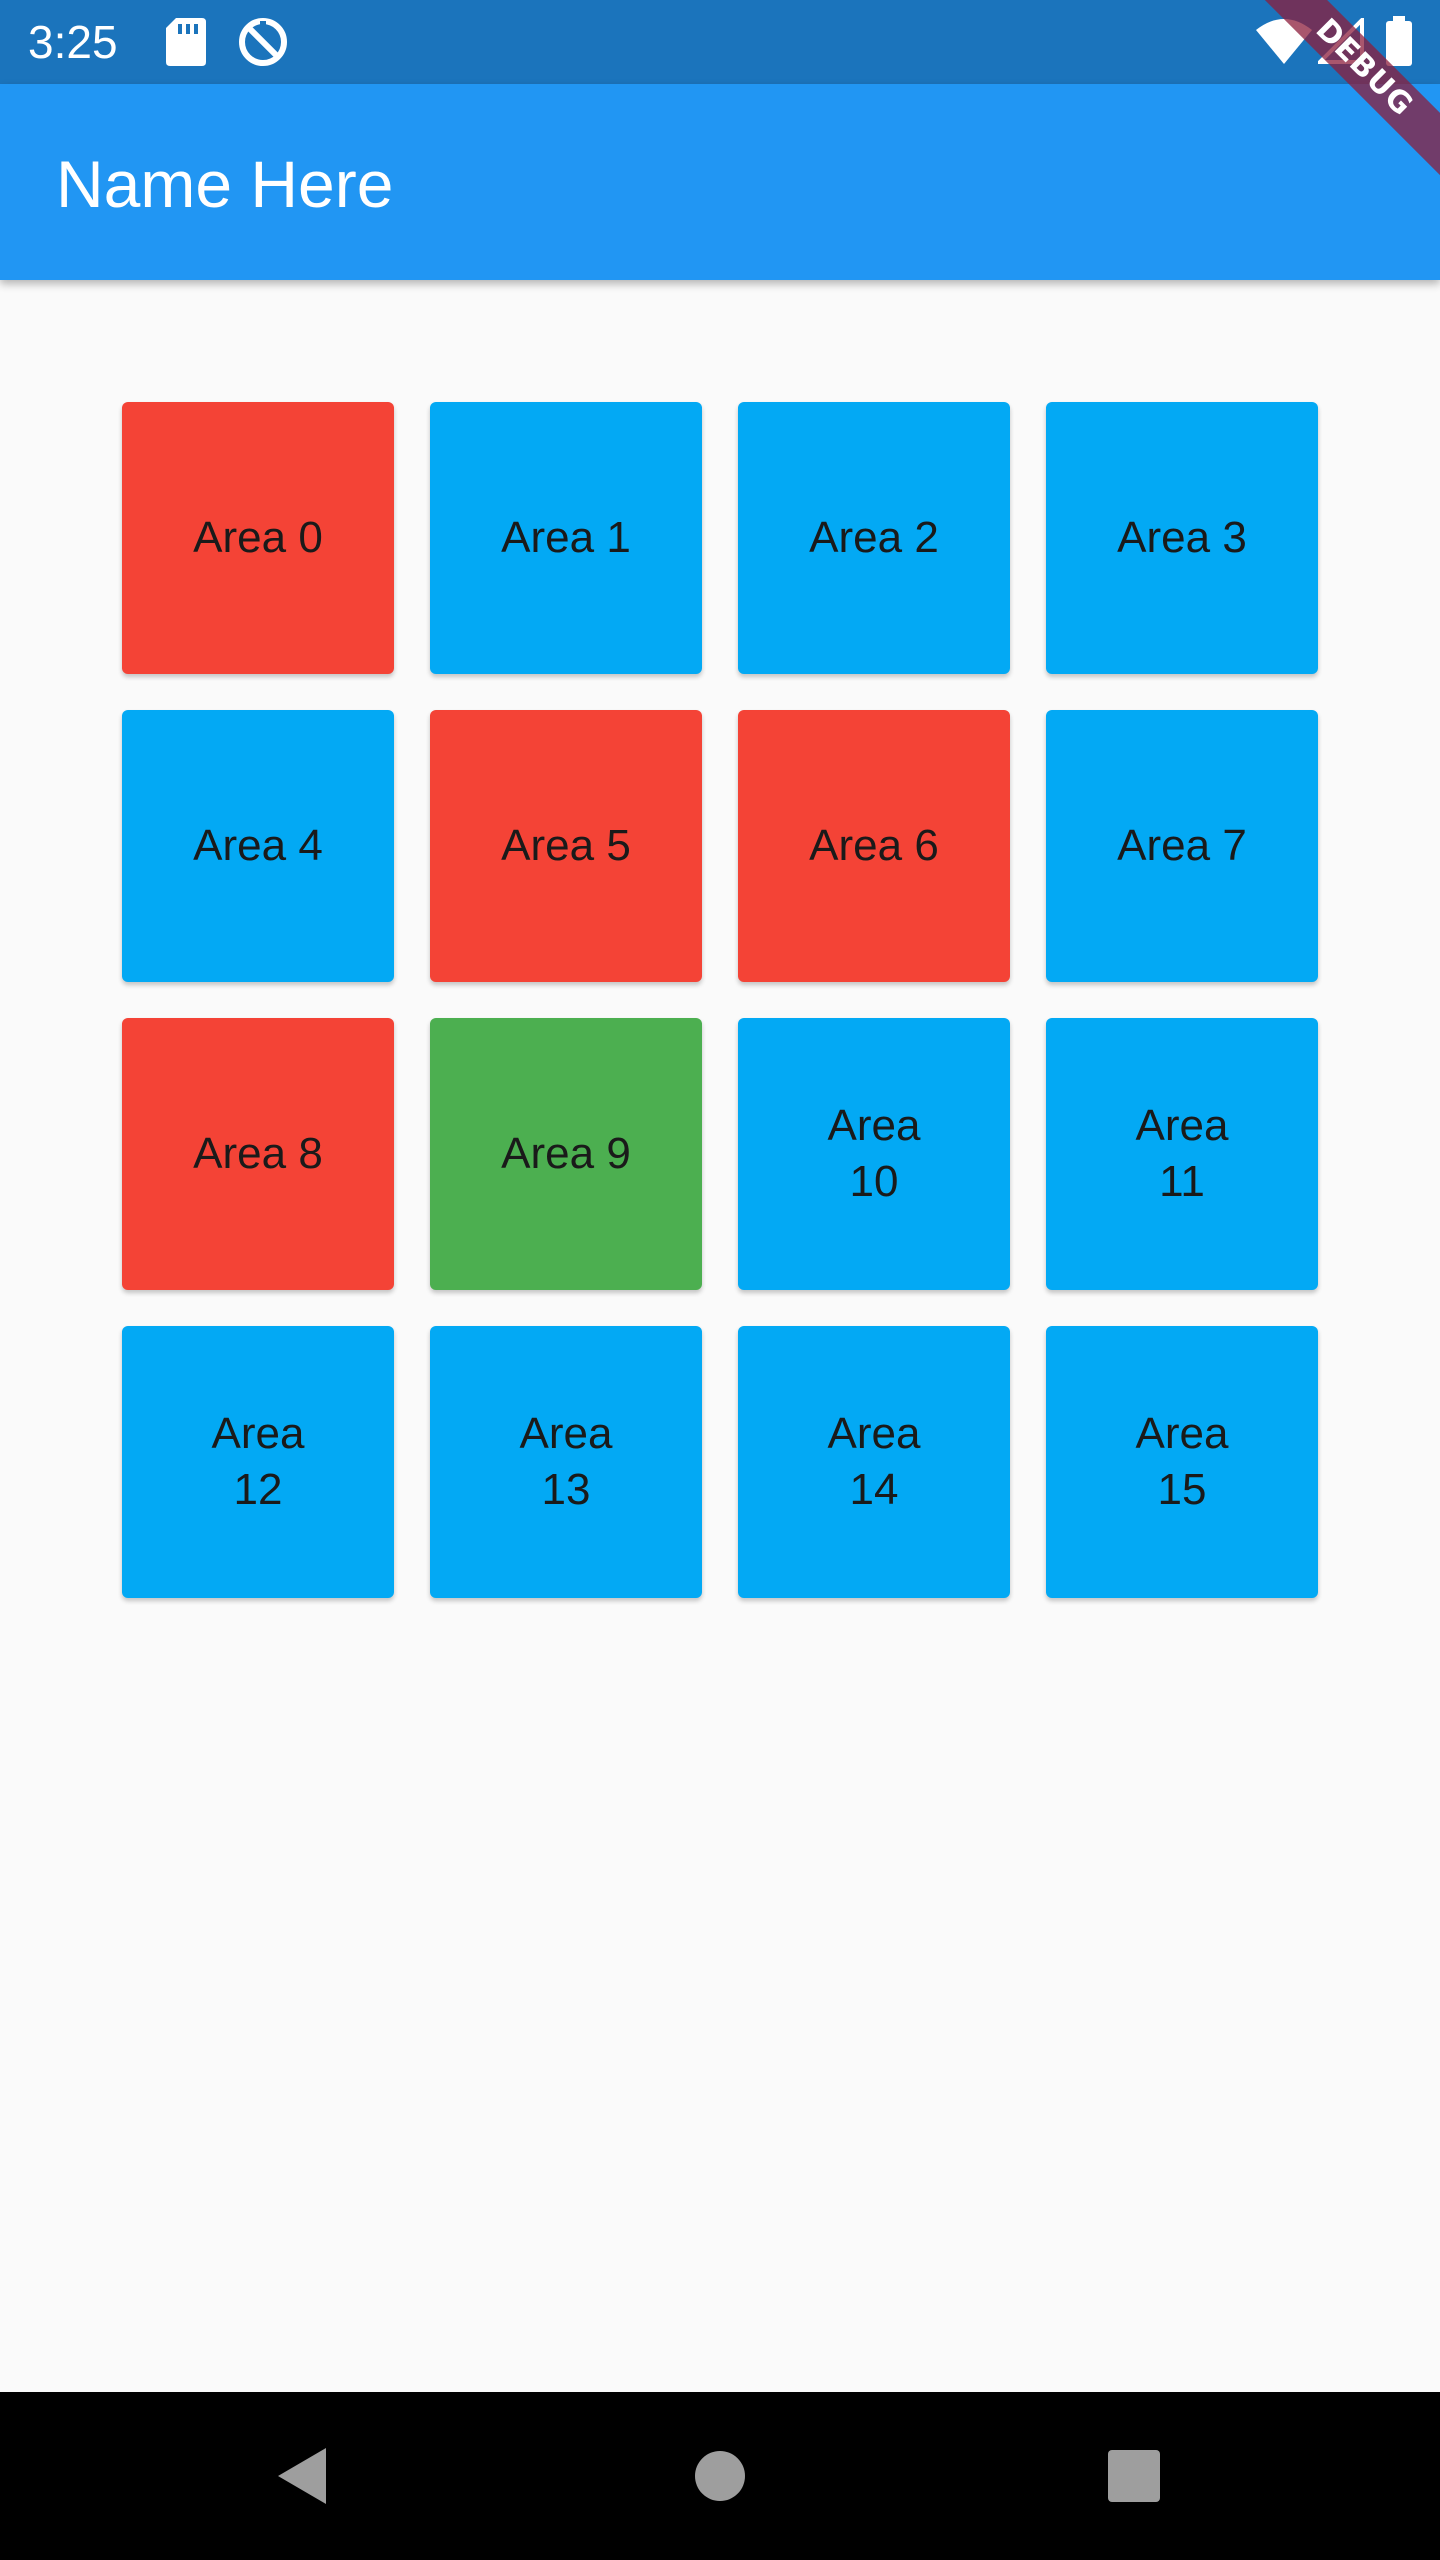 The image size is (1440, 2560). I want to click on recents-button, so click(1134, 2476).